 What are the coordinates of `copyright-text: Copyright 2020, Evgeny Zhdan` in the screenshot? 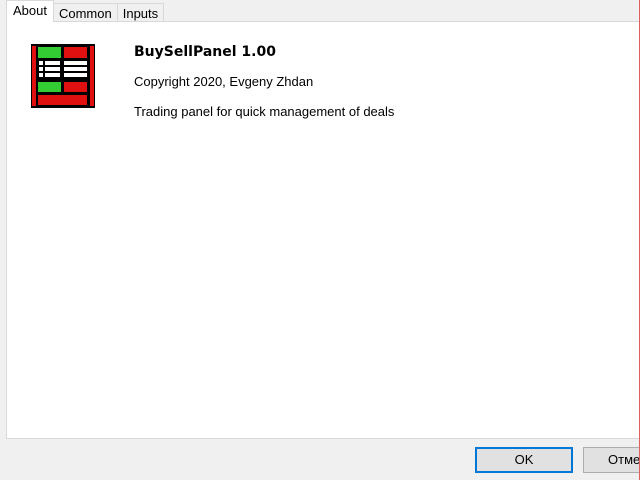 It's located at (224, 81).